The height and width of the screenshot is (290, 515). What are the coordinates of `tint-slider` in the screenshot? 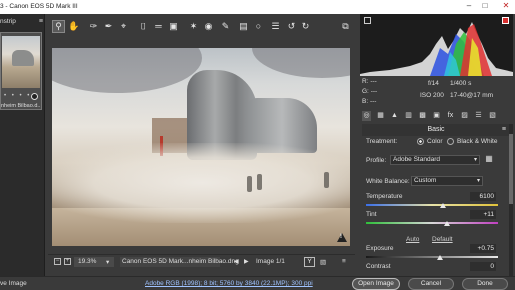 It's located at (432, 223).